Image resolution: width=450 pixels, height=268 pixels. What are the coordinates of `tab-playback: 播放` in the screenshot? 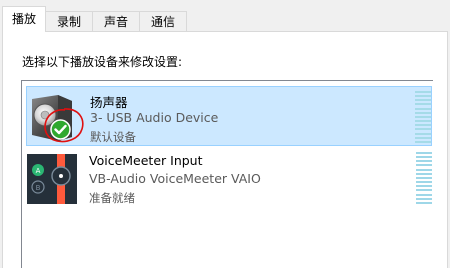 It's located at (24, 19).